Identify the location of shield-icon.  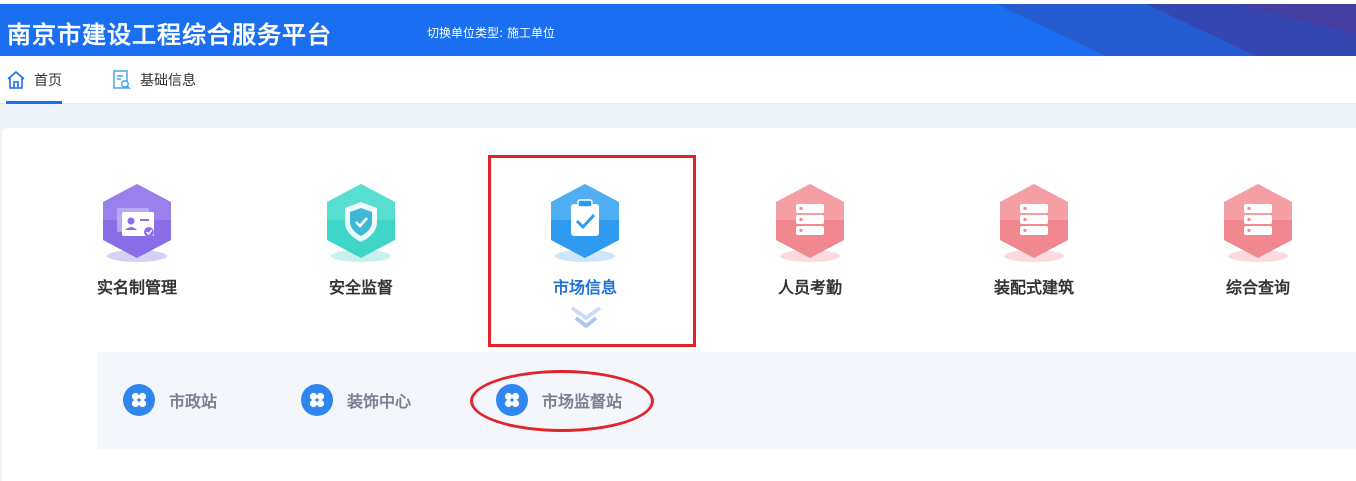
(361, 223).